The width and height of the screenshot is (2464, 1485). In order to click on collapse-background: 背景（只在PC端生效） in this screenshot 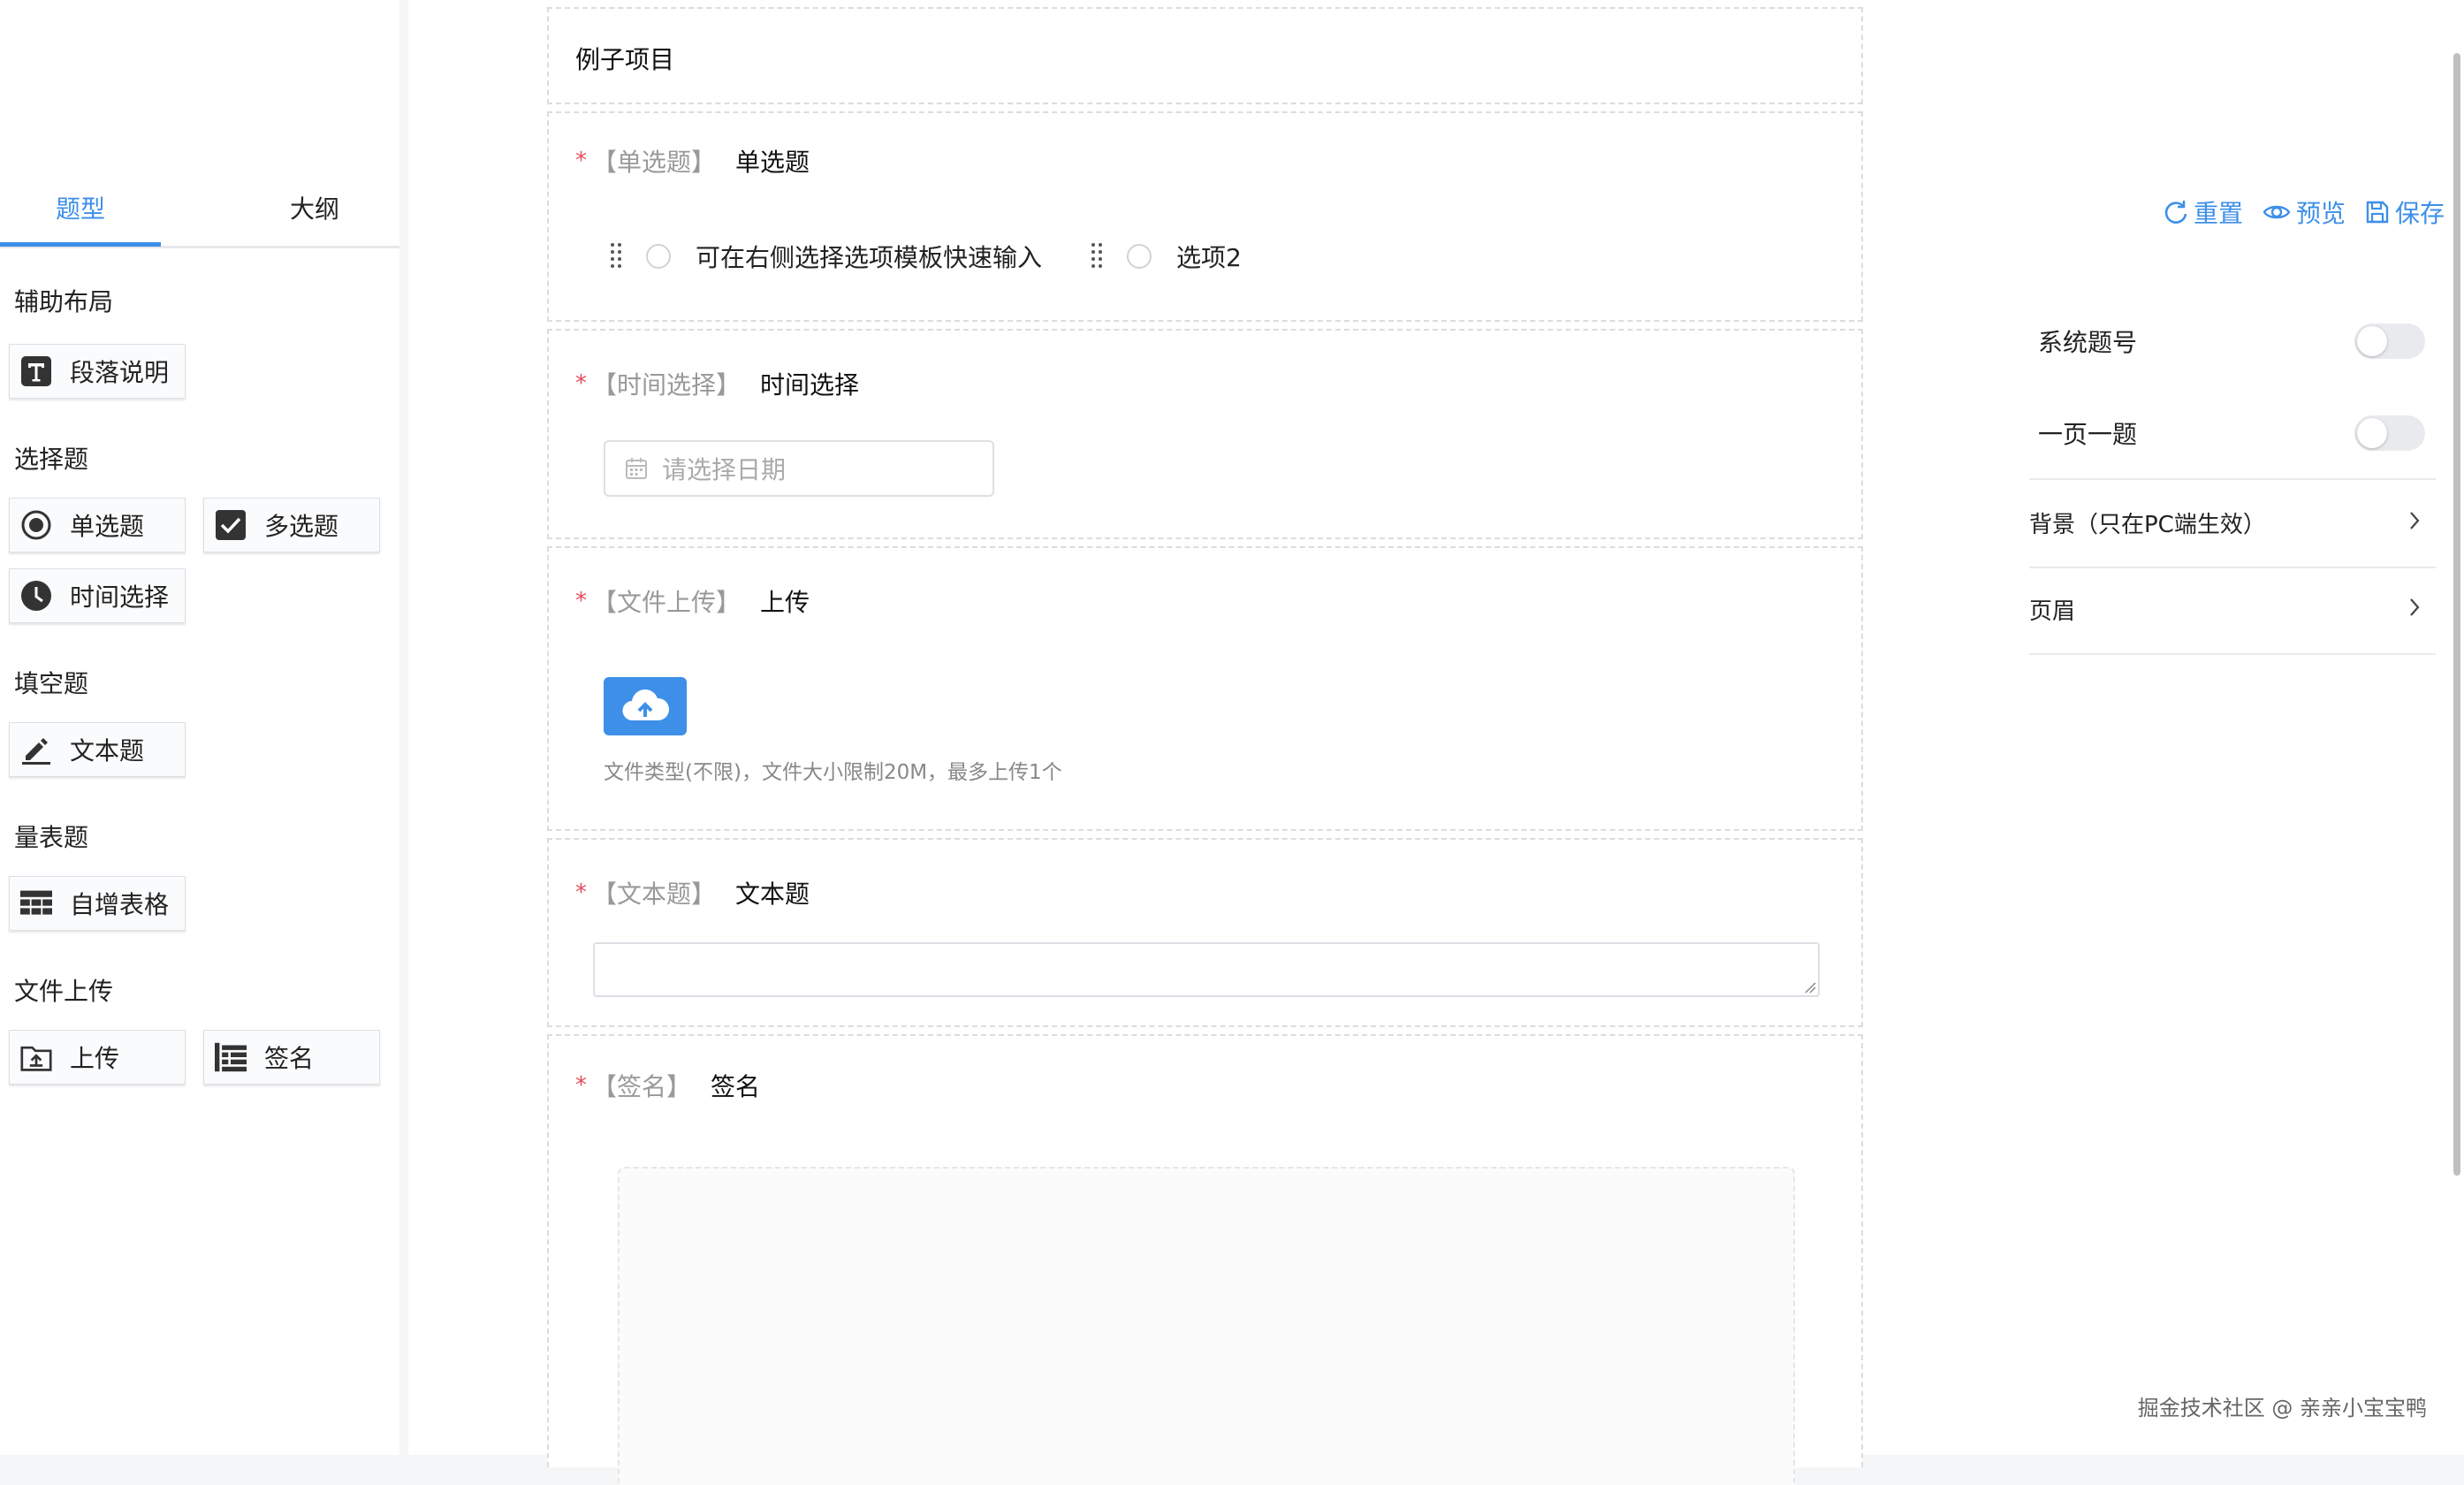, I will do `click(2233, 524)`.